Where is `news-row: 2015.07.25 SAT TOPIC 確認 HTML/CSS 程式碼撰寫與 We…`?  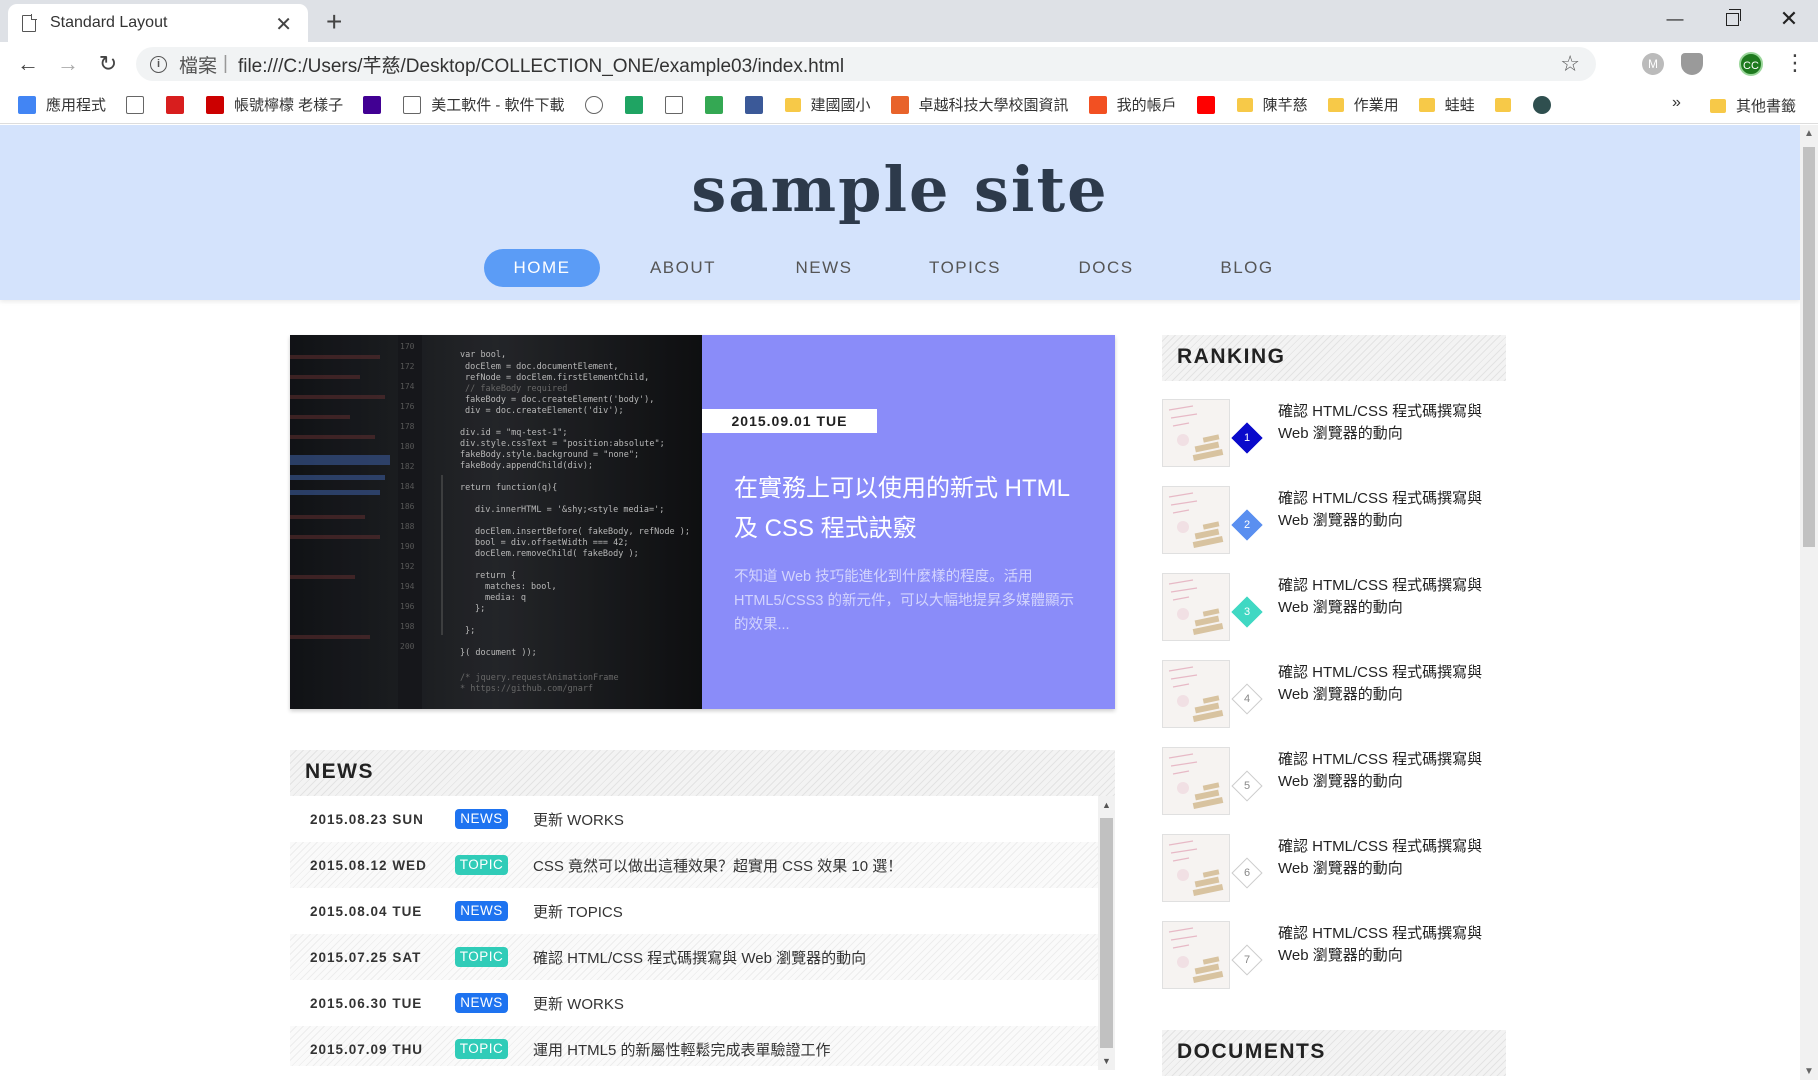 news-row: 2015.07.25 SAT TOPIC 確認 HTML/CSS 程式碼撰寫與 We… is located at coordinates (694, 957).